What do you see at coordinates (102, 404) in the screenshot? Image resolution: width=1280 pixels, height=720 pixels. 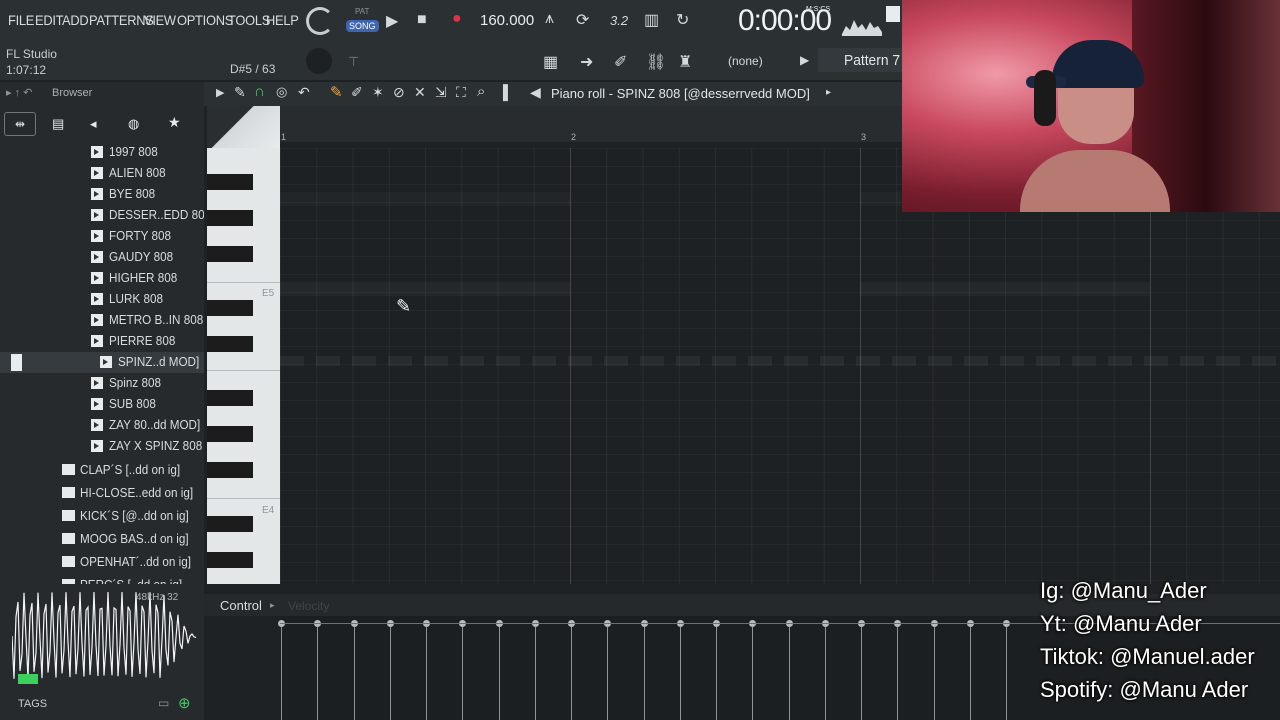 I see `browser-folder-item: SUB 808` at bounding box center [102, 404].